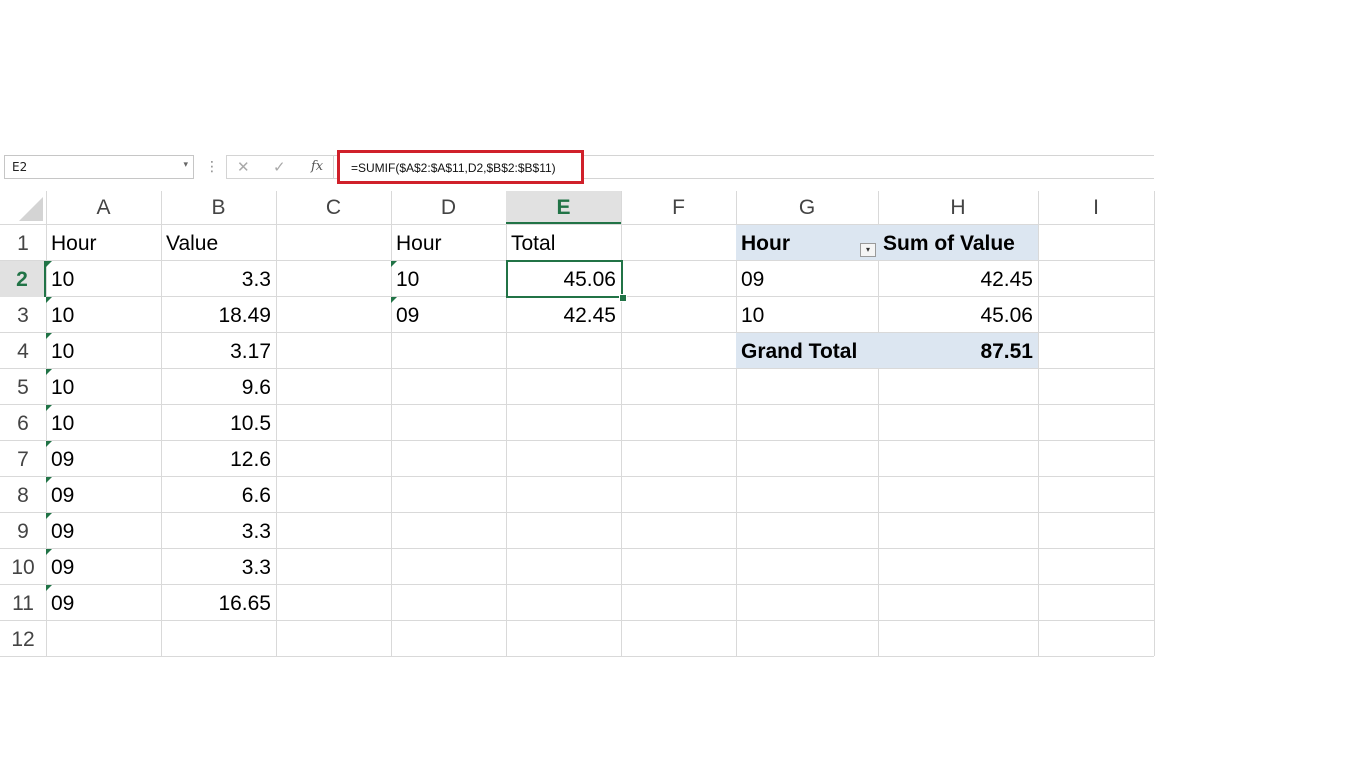 This screenshot has height=768, width=1366. Describe the element at coordinates (563, 315) in the screenshot. I see `table-cell-total: 42.45` at that location.